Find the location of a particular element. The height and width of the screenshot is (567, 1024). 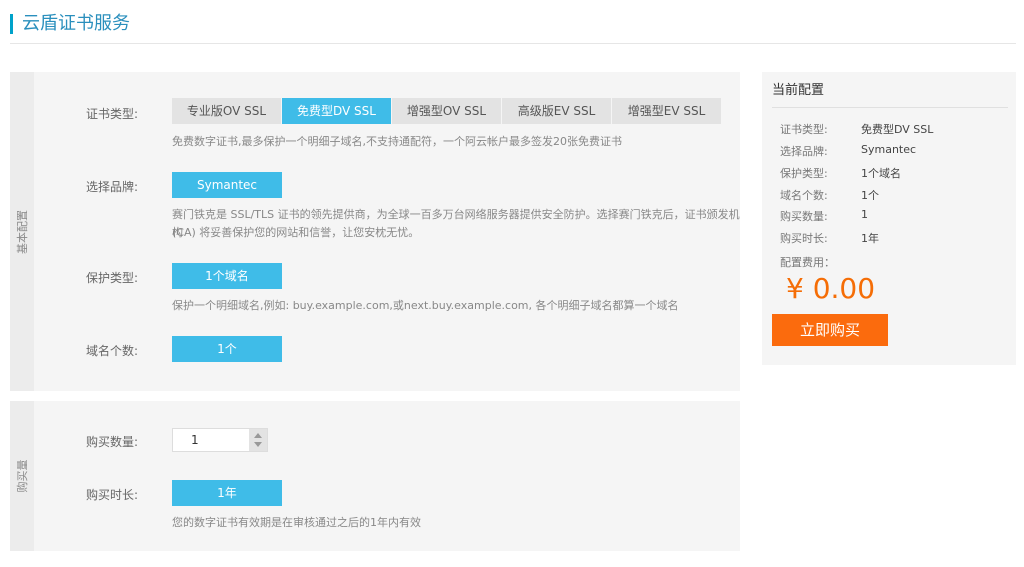

price-value: ¥ 0.00 is located at coordinates (831, 288).